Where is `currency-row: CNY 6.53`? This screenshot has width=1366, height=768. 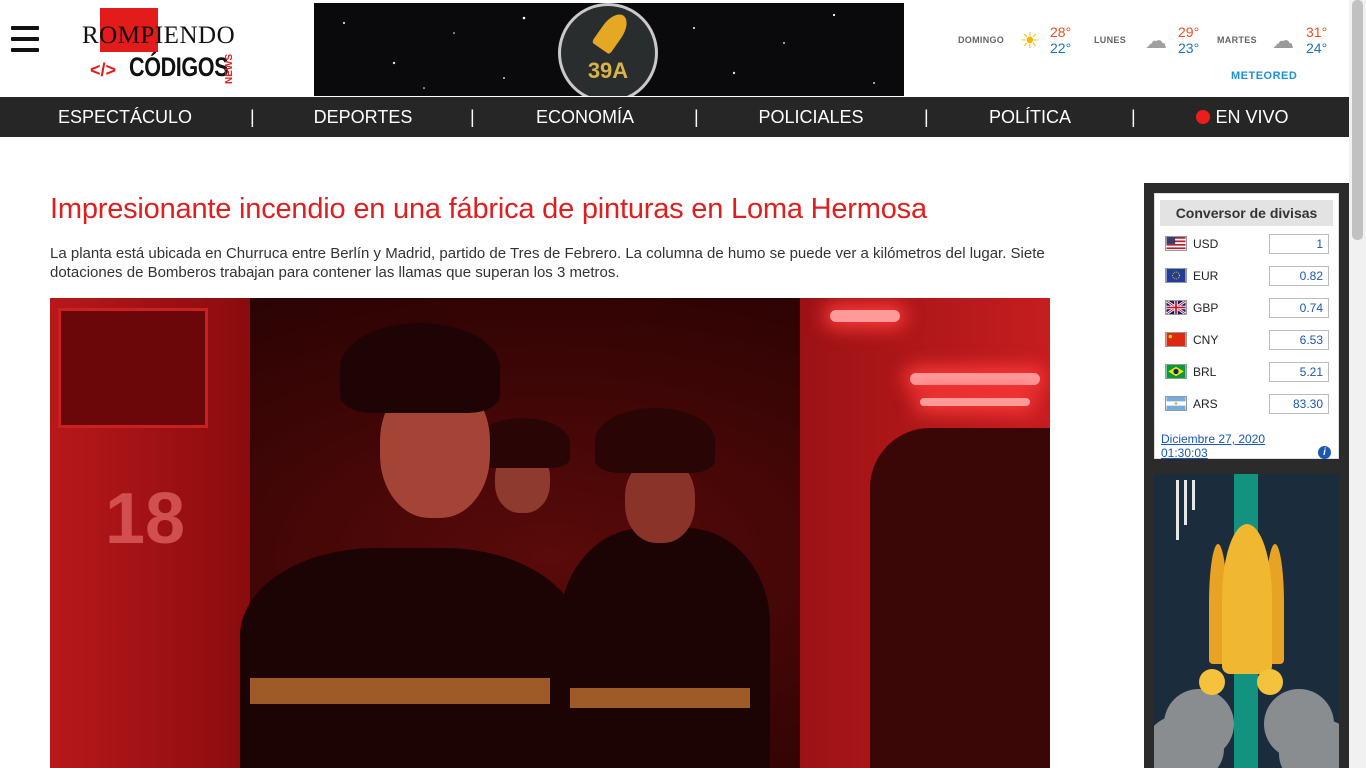
currency-row: CNY 6.53 is located at coordinates (1247, 340).